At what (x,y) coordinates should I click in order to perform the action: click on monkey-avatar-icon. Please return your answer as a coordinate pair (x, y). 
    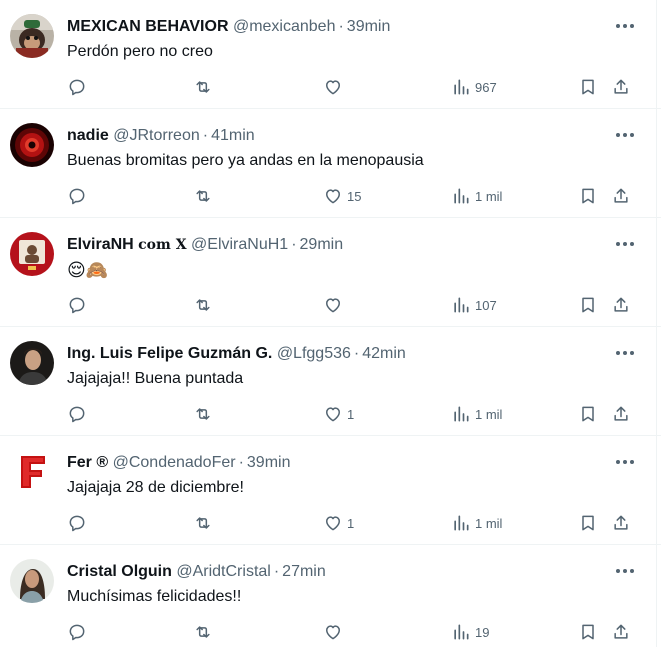
    Looking at the image, I should click on (32, 36).